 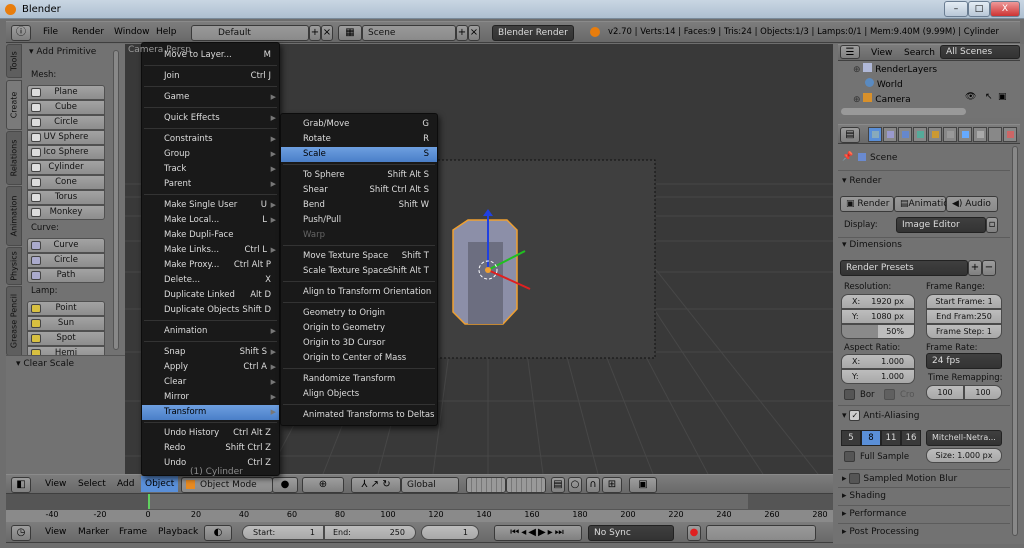 I want to click on menu-item-origin-to-geometry: Origin to Geometry, so click(x=359, y=328).